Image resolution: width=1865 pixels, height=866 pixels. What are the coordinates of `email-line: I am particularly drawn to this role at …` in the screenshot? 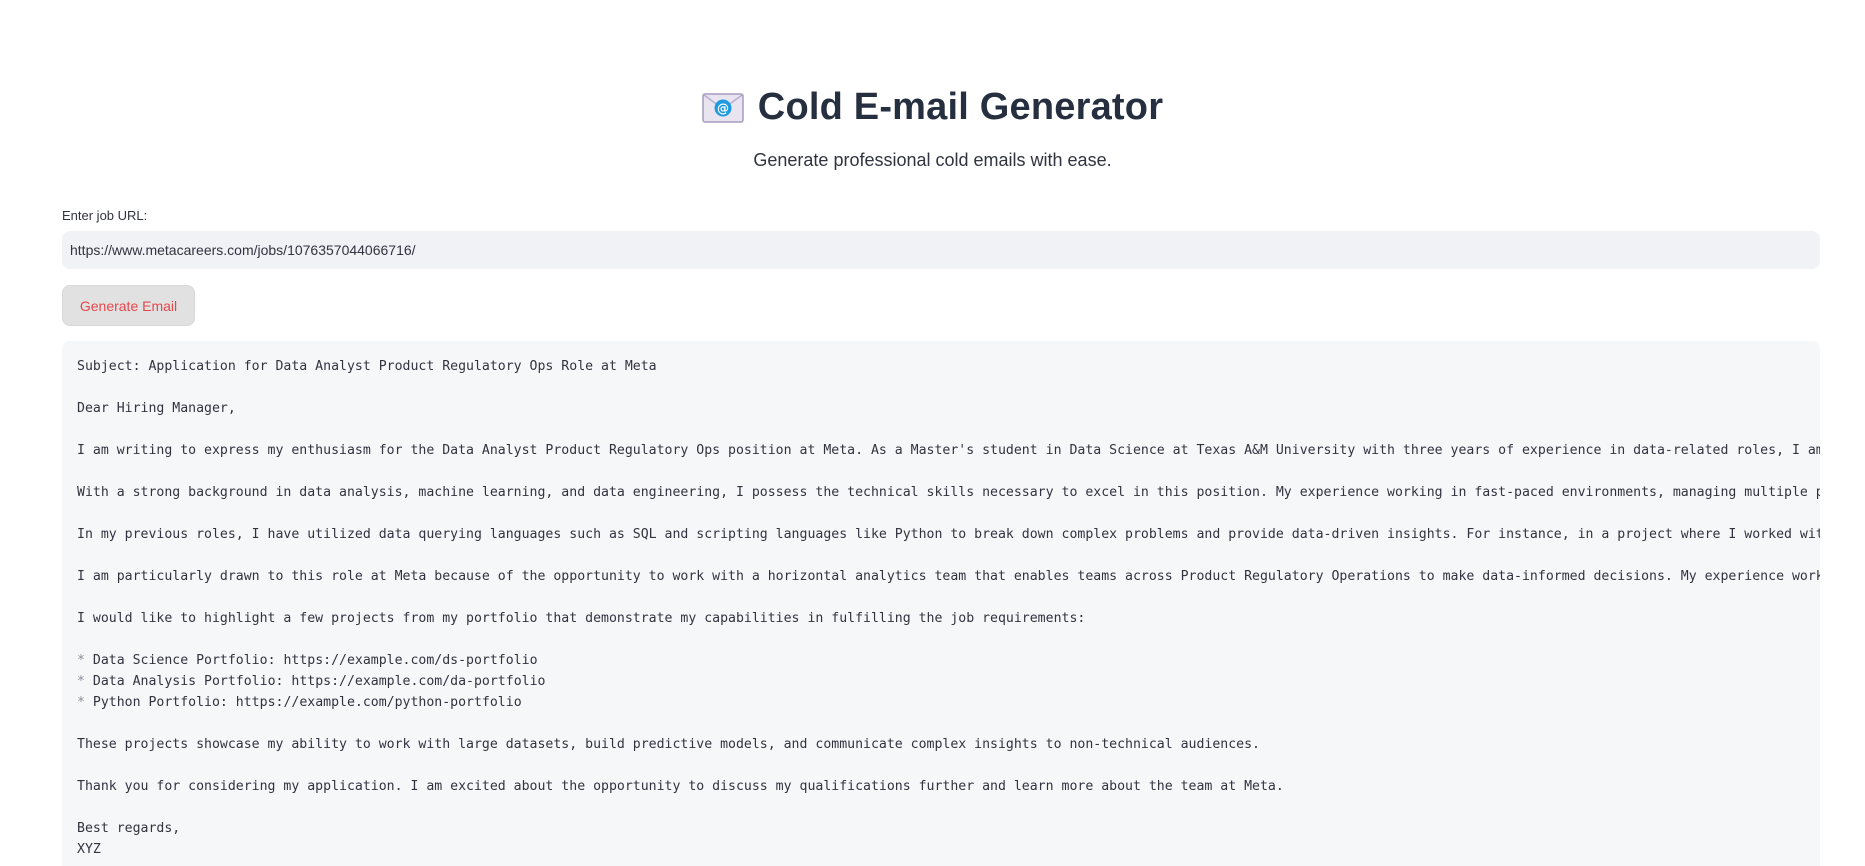 It's located at (948, 576).